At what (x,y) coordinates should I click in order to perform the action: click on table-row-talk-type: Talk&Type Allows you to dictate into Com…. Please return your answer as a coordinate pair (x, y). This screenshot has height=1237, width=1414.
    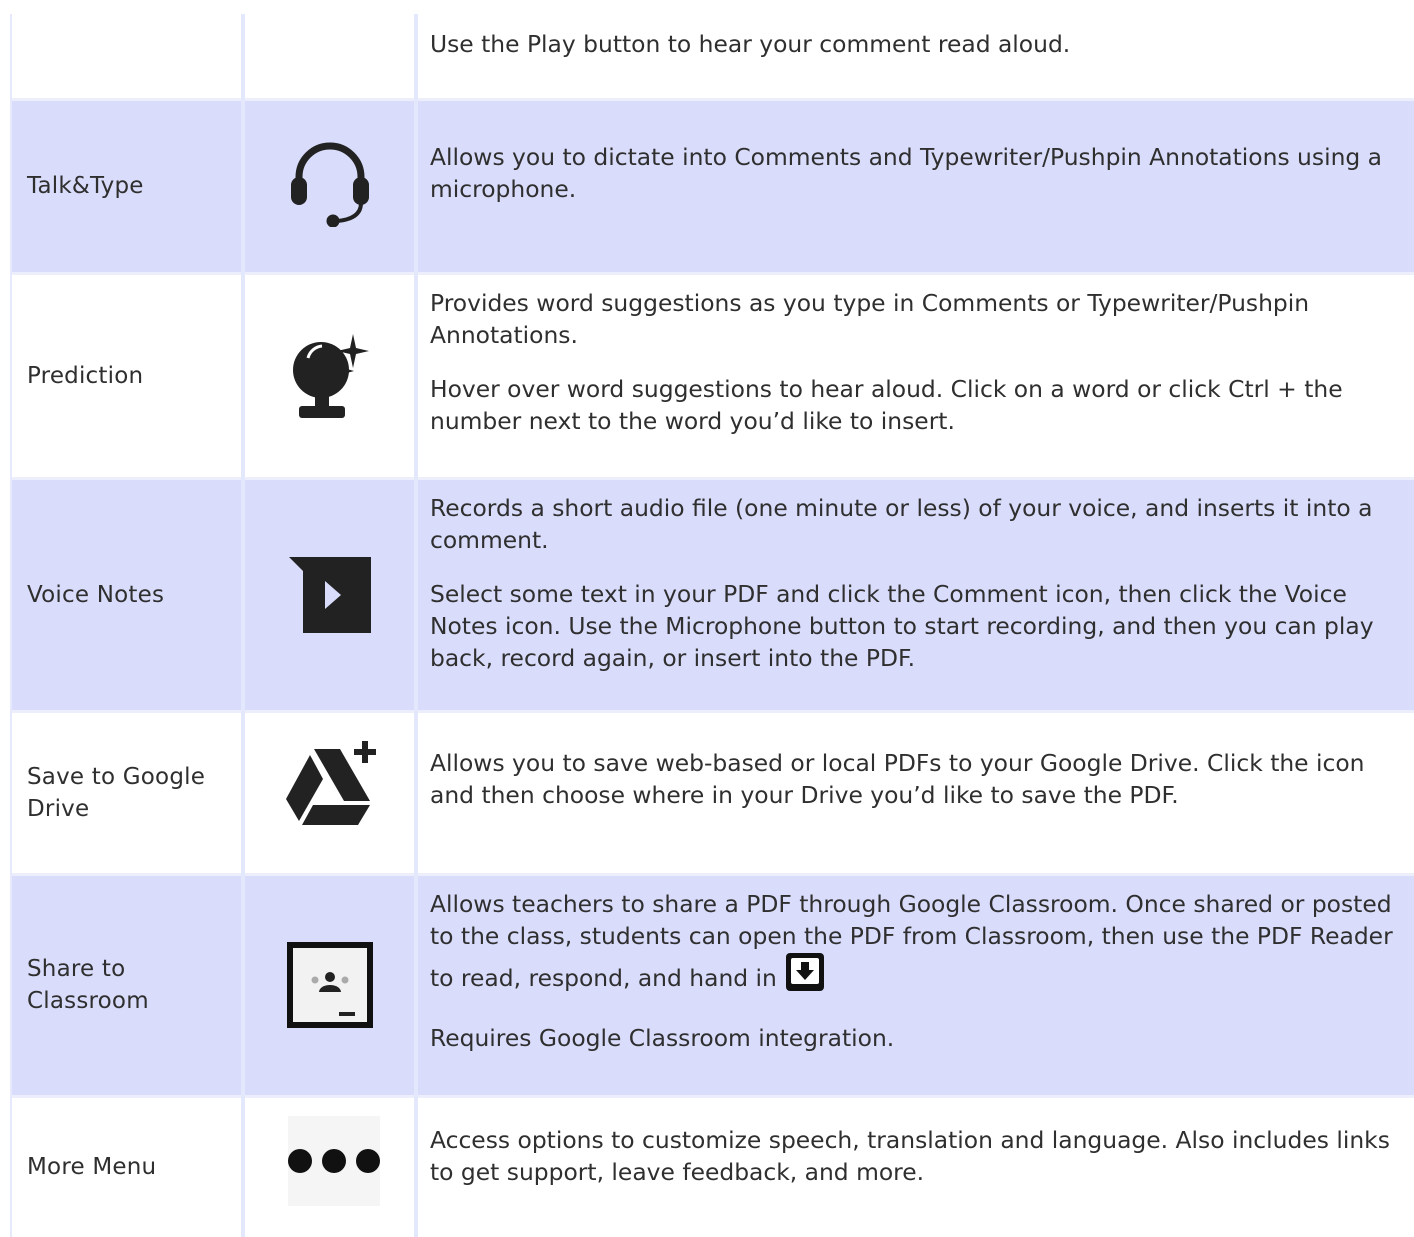
    Looking at the image, I should click on (713, 186).